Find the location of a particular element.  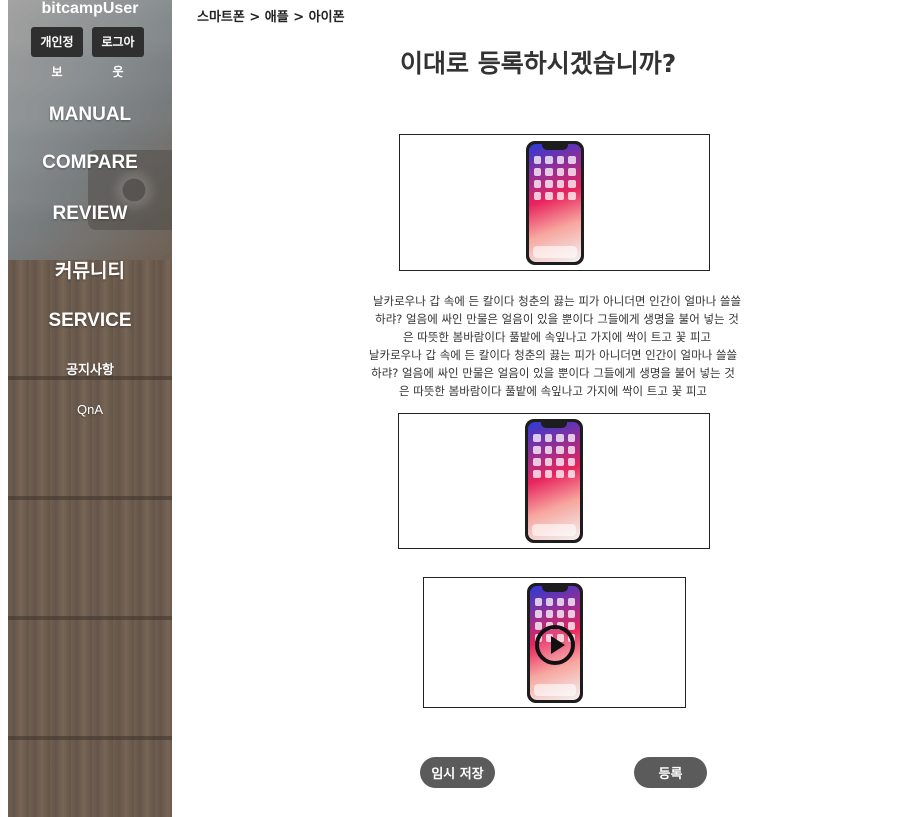

menu-item-compare: COMPARE is located at coordinates (90, 163).